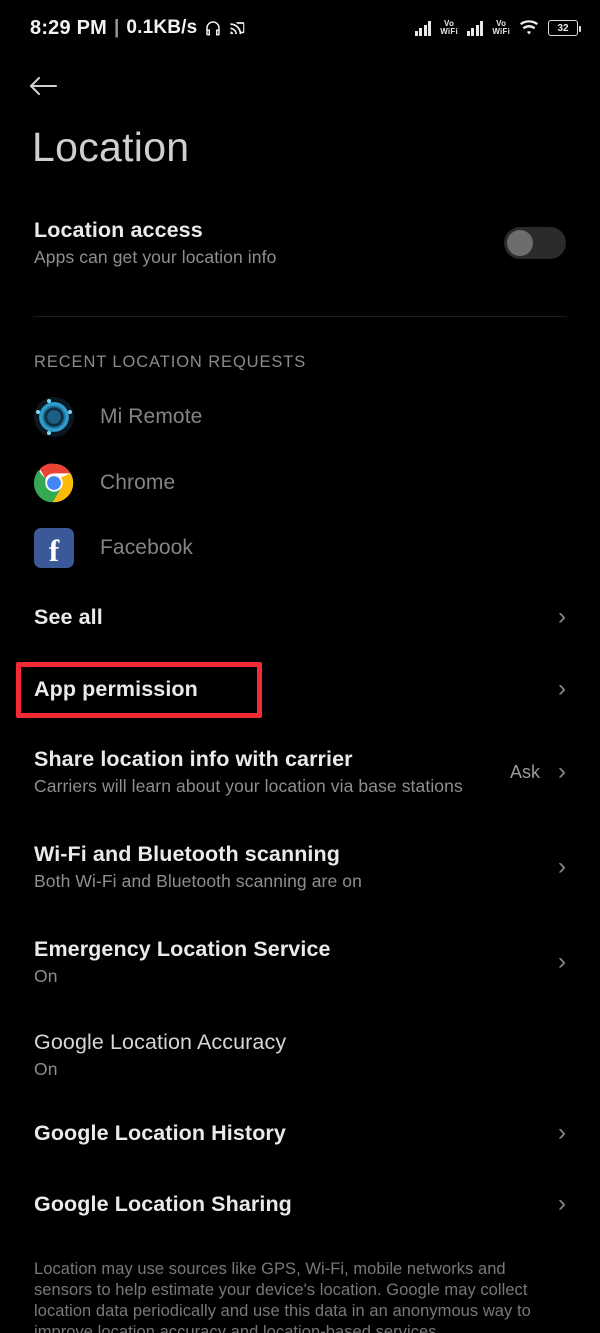 The height and width of the screenshot is (1333, 600). Describe the element at coordinates (162, 27) in the screenshot. I see `network-speed-text: 0.1KB/s` at that location.